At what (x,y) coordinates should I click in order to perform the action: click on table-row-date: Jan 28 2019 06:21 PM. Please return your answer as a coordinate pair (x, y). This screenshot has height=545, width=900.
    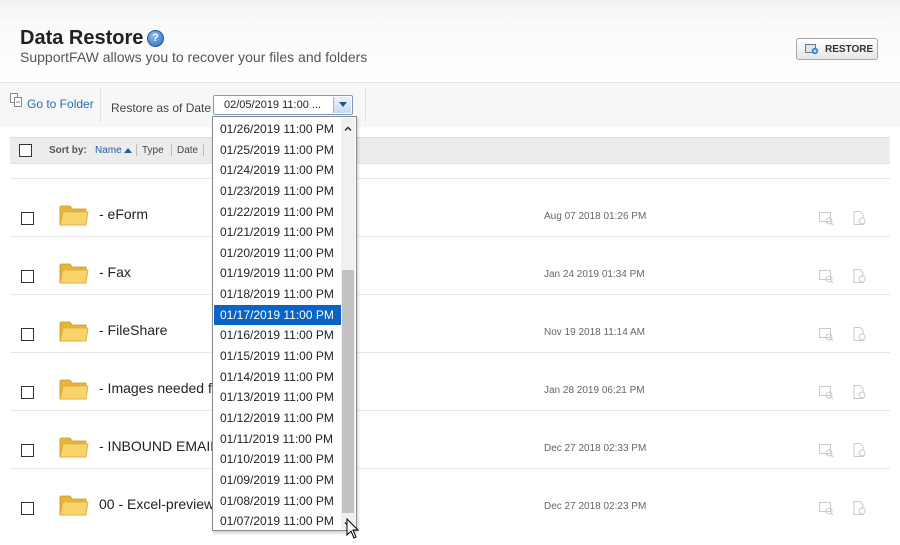
    Looking at the image, I should click on (594, 390).